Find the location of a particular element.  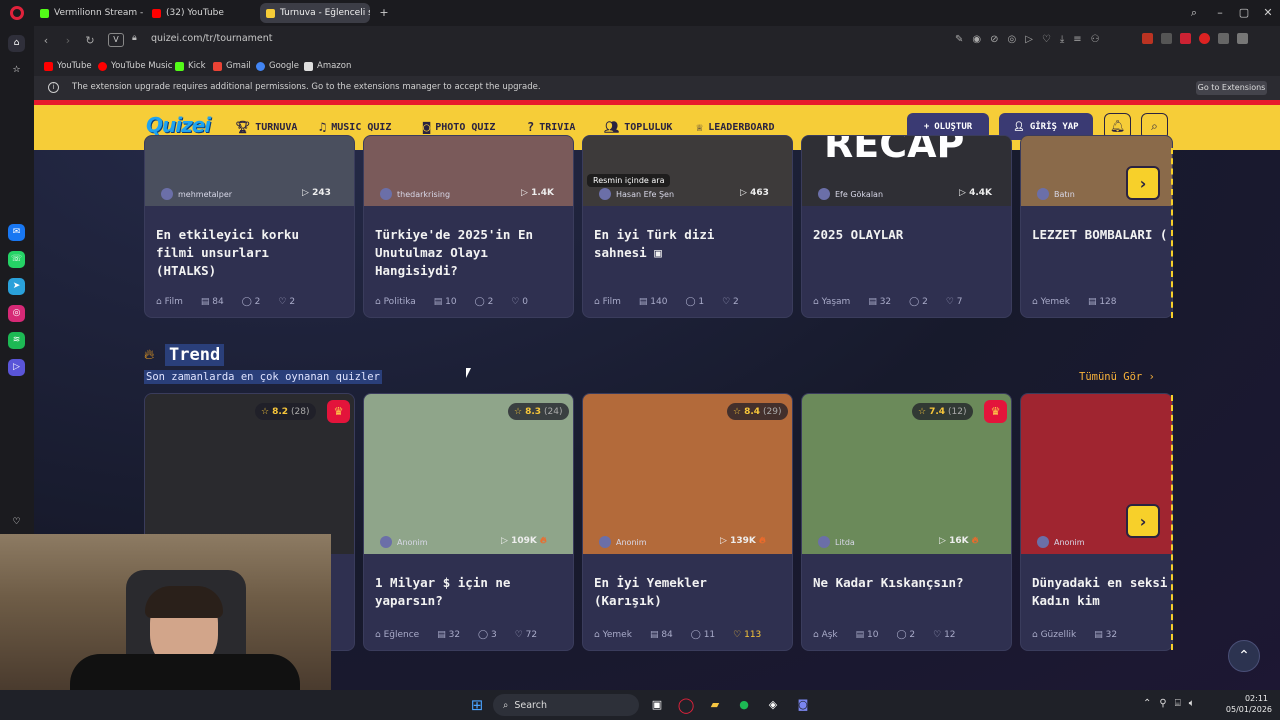

telegram-icon: ➤ is located at coordinates (16, 286).